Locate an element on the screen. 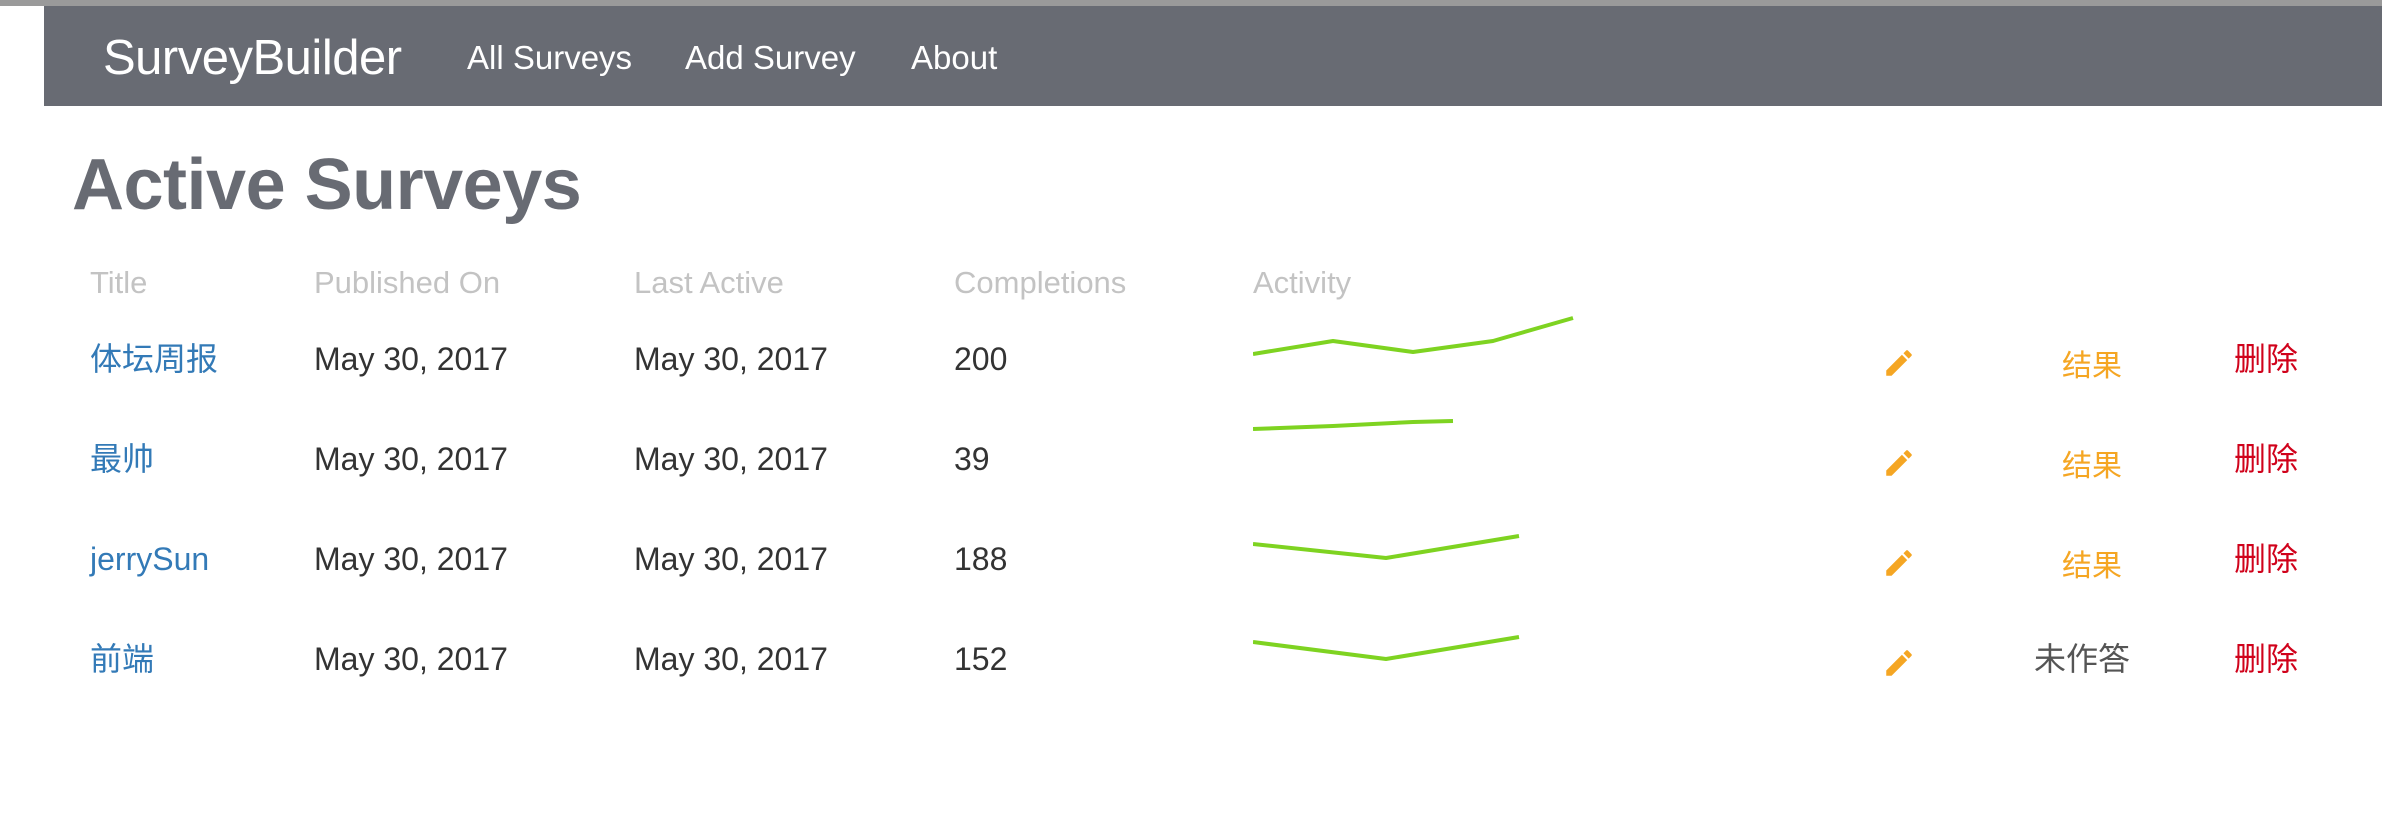  table-row: 最帅 May 30, 2017 May 30, 2017 39 结果 删除 is located at coordinates (1207, 471).